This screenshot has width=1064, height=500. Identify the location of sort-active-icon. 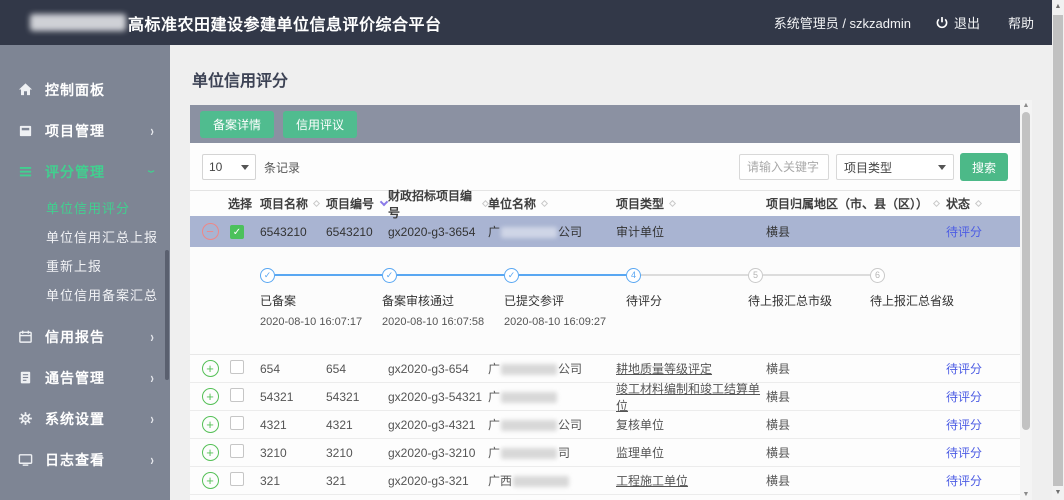
(384, 202).